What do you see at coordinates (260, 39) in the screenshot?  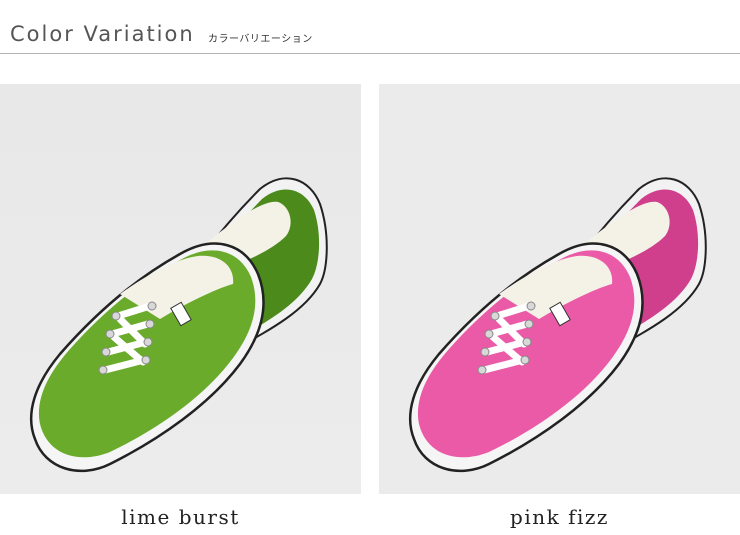 I see `page-subtitle: カラーバリエーション` at bounding box center [260, 39].